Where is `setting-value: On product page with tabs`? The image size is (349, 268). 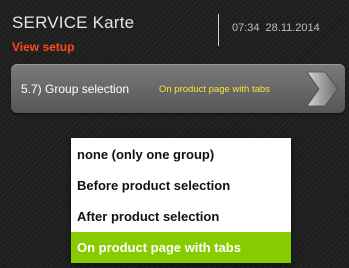
setting-value: On product page with tabs is located at coordinates (214, 89).